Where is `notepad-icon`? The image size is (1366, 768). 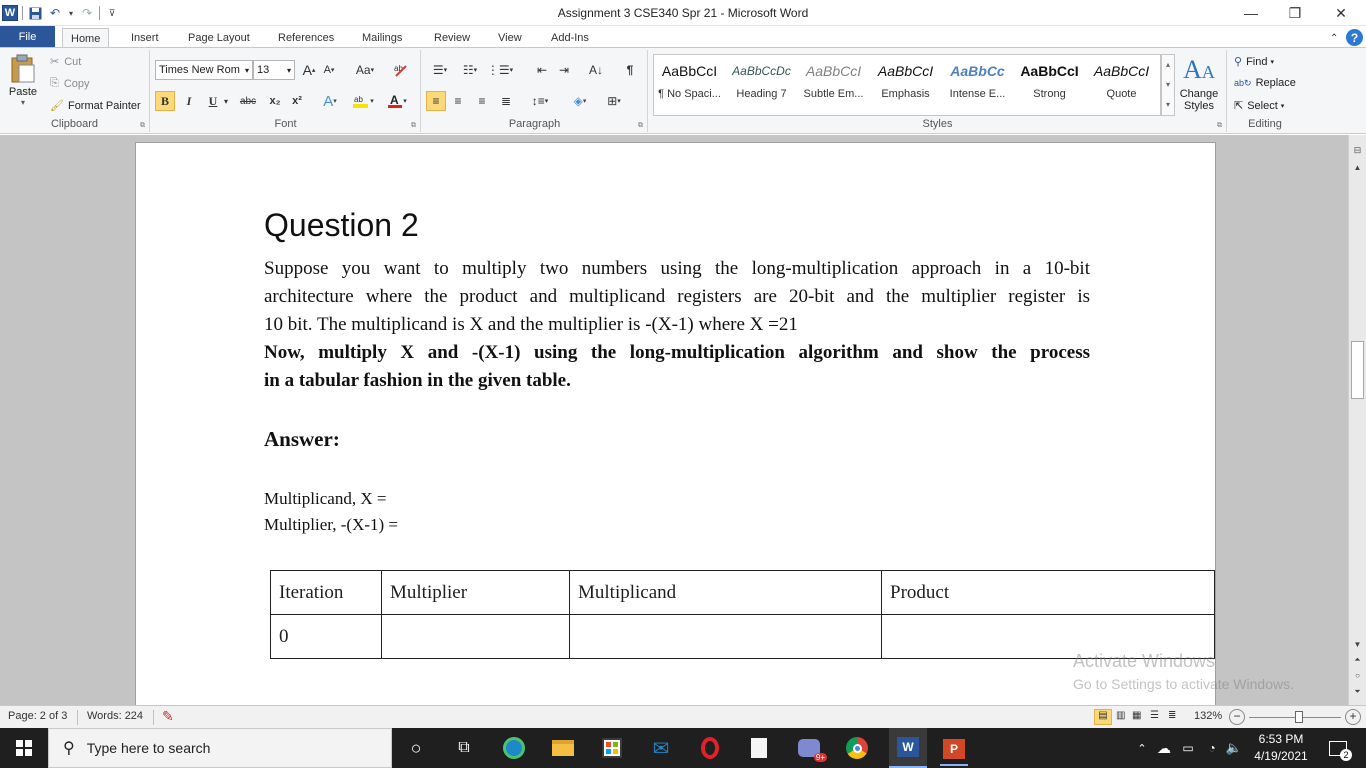 notepad-icon is located at coordinates (759, 748).